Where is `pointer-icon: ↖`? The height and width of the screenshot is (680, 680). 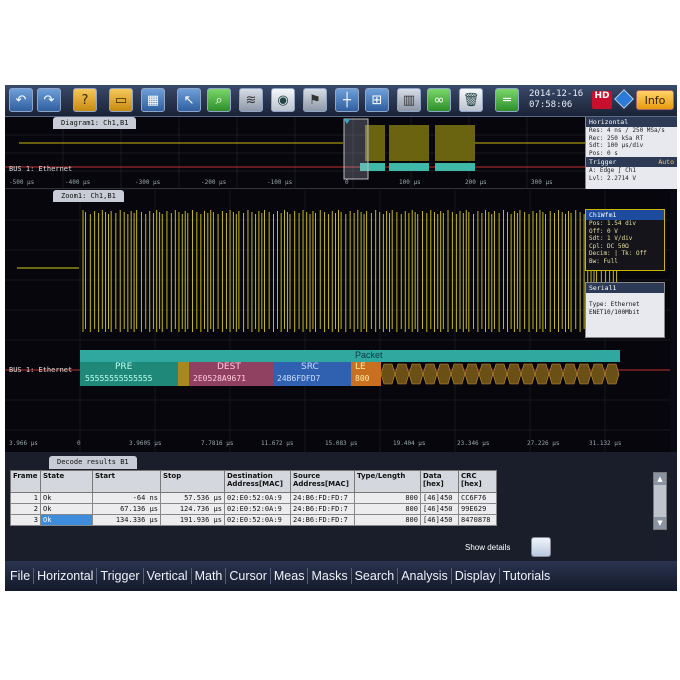
pointer-icon: ↖ is located at coordinates (189, 100).